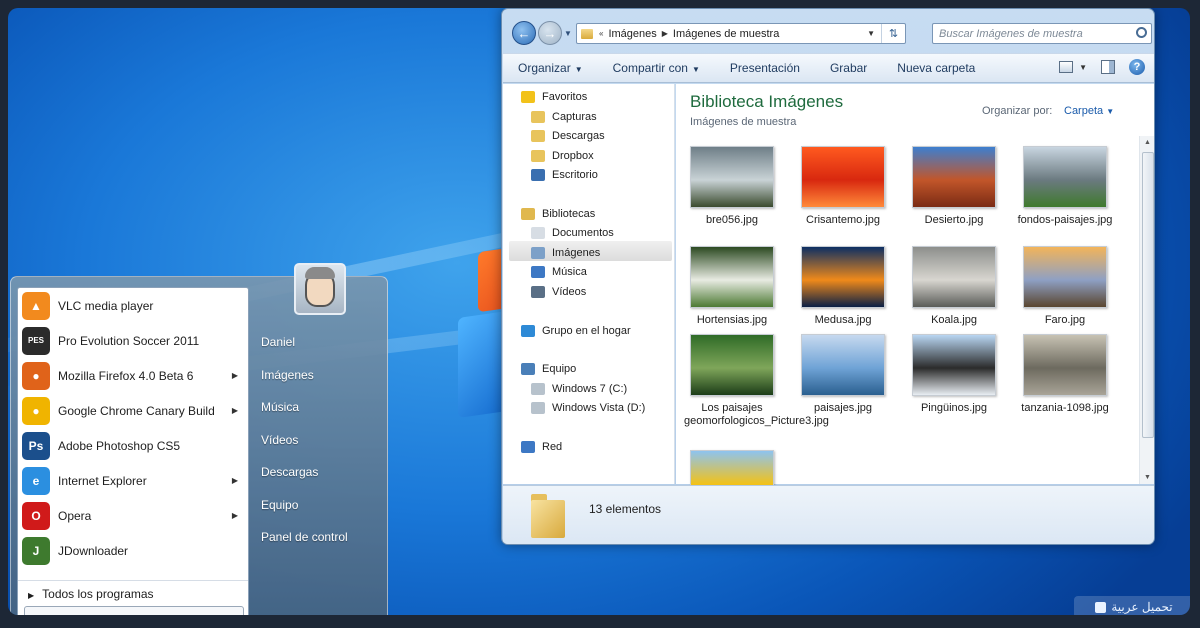 Image resolution: width=1200 pixels, height=628 pixels. I want to click on file-thumbnail: tanzania-1098.jpg, so click(1065, 374).